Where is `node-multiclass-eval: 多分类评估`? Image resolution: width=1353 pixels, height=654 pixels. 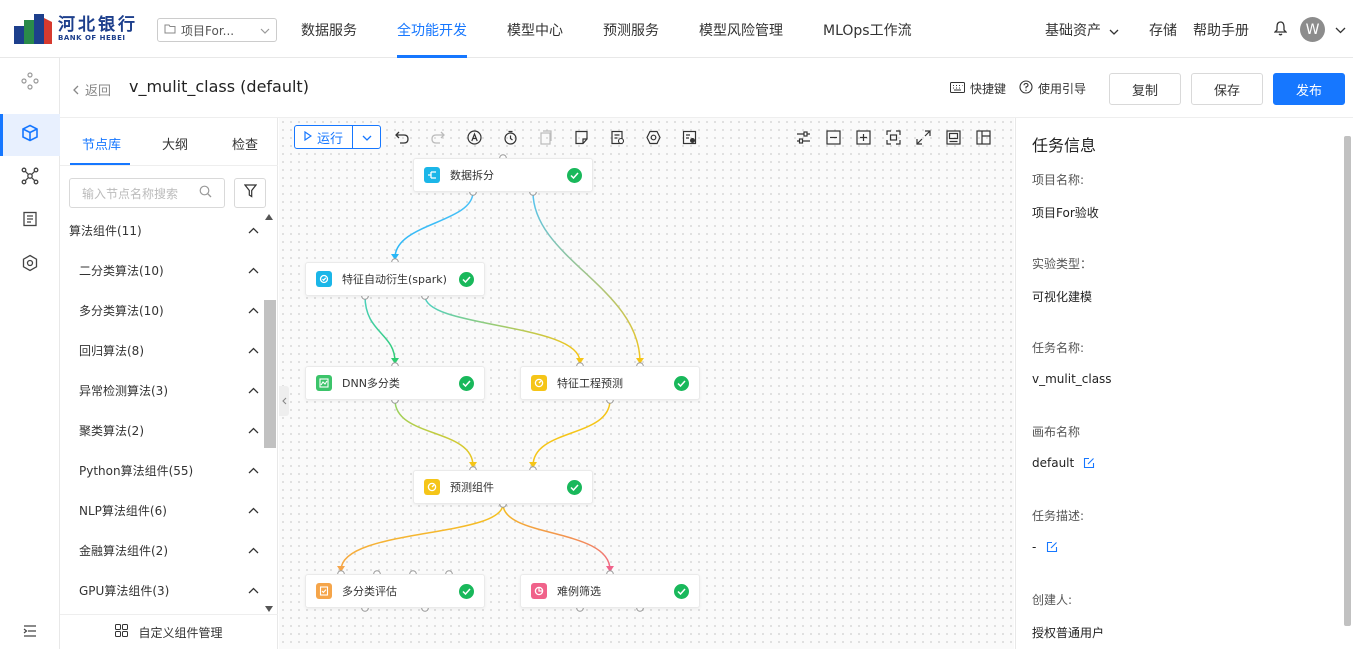
node-multiclass-eval: 多分类评估 is located at coordinates (395, 591).